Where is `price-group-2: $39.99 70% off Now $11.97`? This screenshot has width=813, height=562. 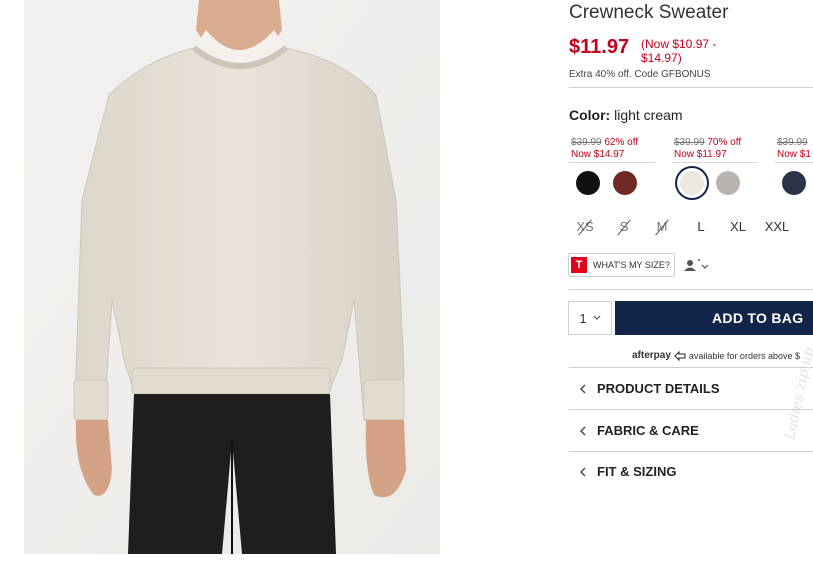 price-group-2: $39.99 70% off Now $11.97 is located at coordinates (707, 149).